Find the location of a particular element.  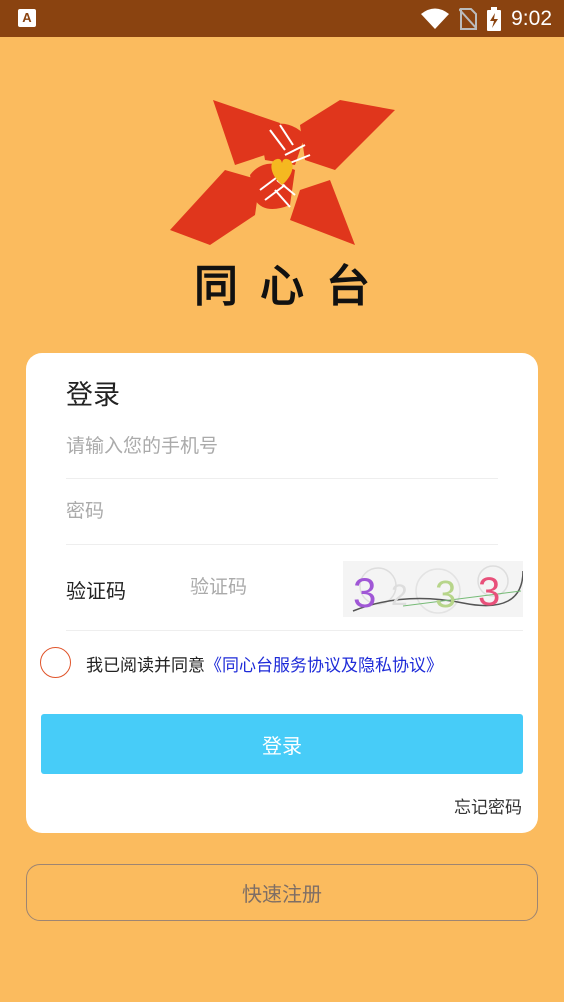

quick-register-button: 快速注册 is located at coordinates (282, 892).